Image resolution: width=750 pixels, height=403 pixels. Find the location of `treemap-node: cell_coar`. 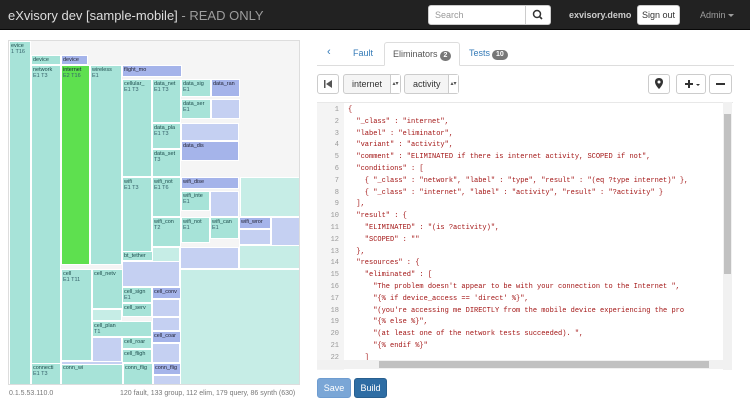

treemap-node: cell_coar is located at coordinates (166, 337).